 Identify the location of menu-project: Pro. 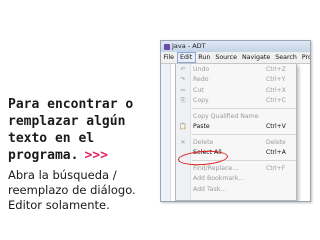
(304, 57).